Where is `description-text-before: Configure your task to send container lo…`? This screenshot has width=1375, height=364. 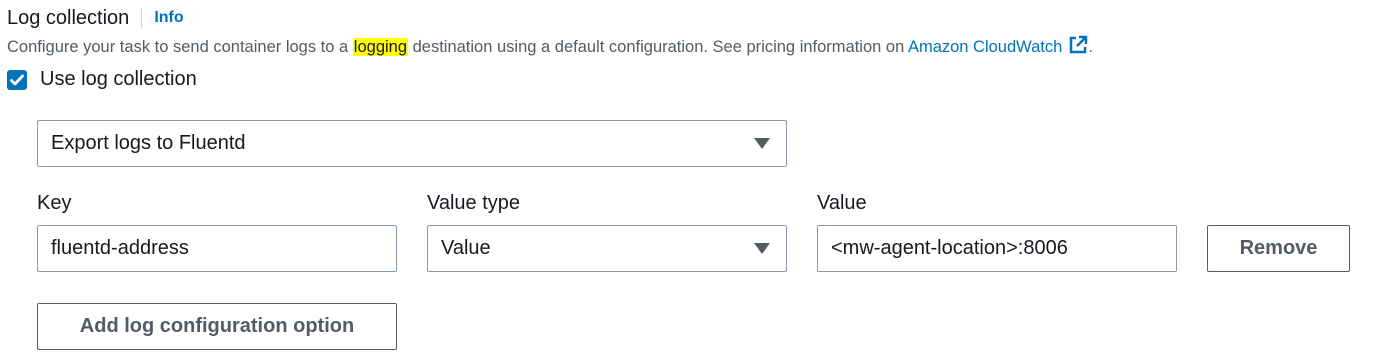
description-text-before: Configure your task to send container lo… is located at coordinates (180, 47).